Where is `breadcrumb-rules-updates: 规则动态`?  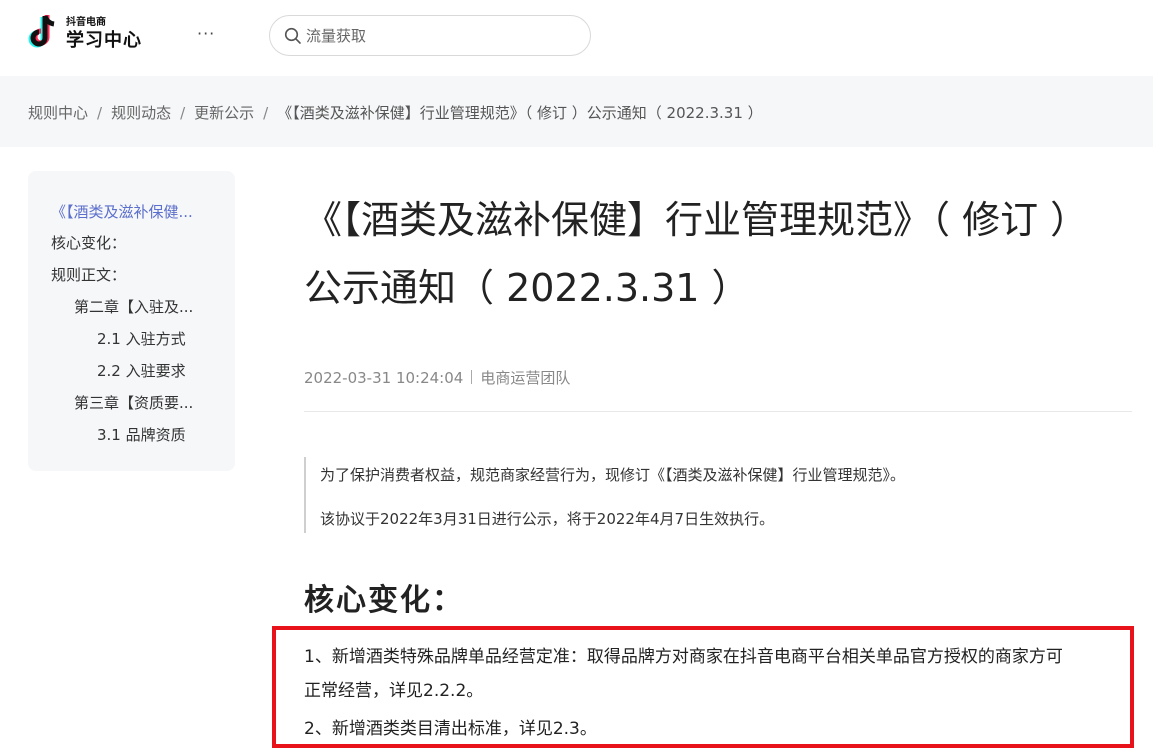
breadcrumb-rules-updates: 规则动态 is located at coordinates (141, 113).